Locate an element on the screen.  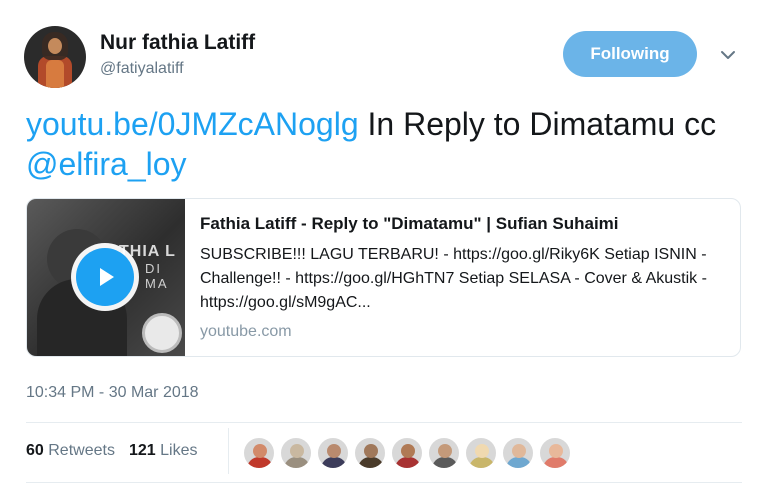
card-domain: youtube.com is located at coordinates (246, 331).